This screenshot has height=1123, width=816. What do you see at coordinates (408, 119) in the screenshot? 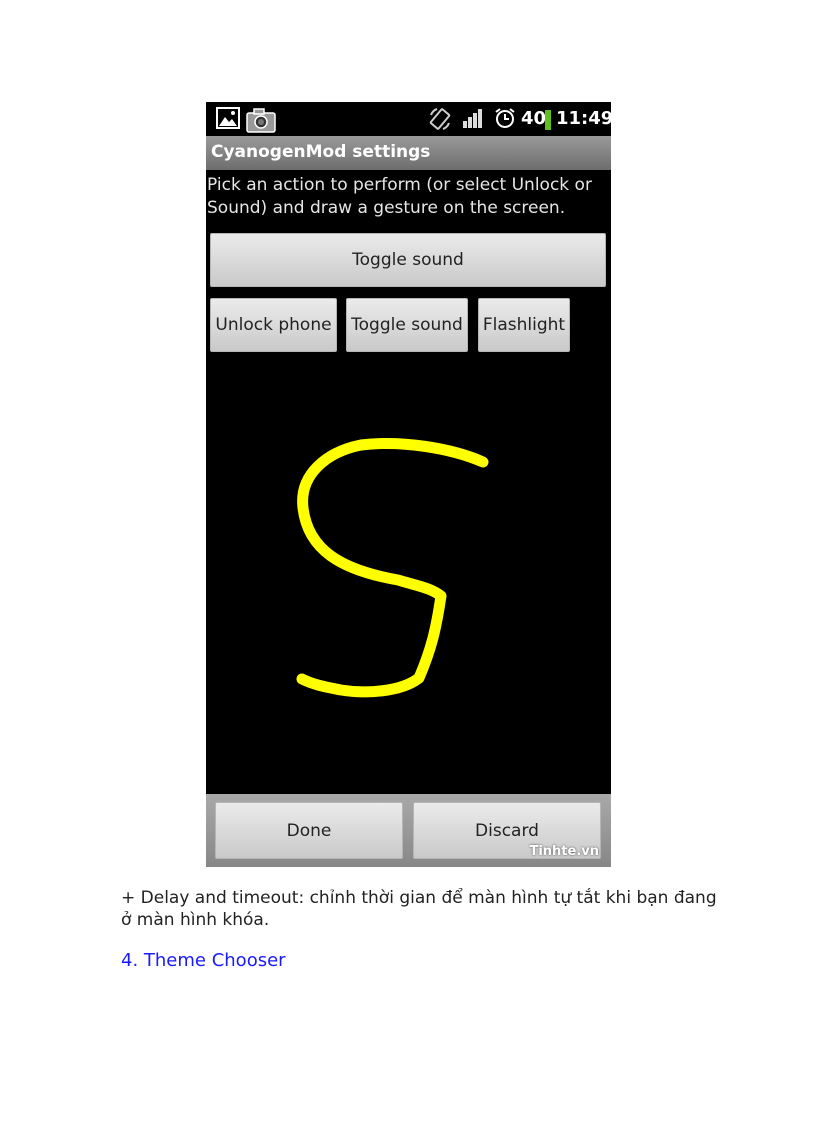
I see `status-bar: 40 11:49` at bounding box center [408, 119].